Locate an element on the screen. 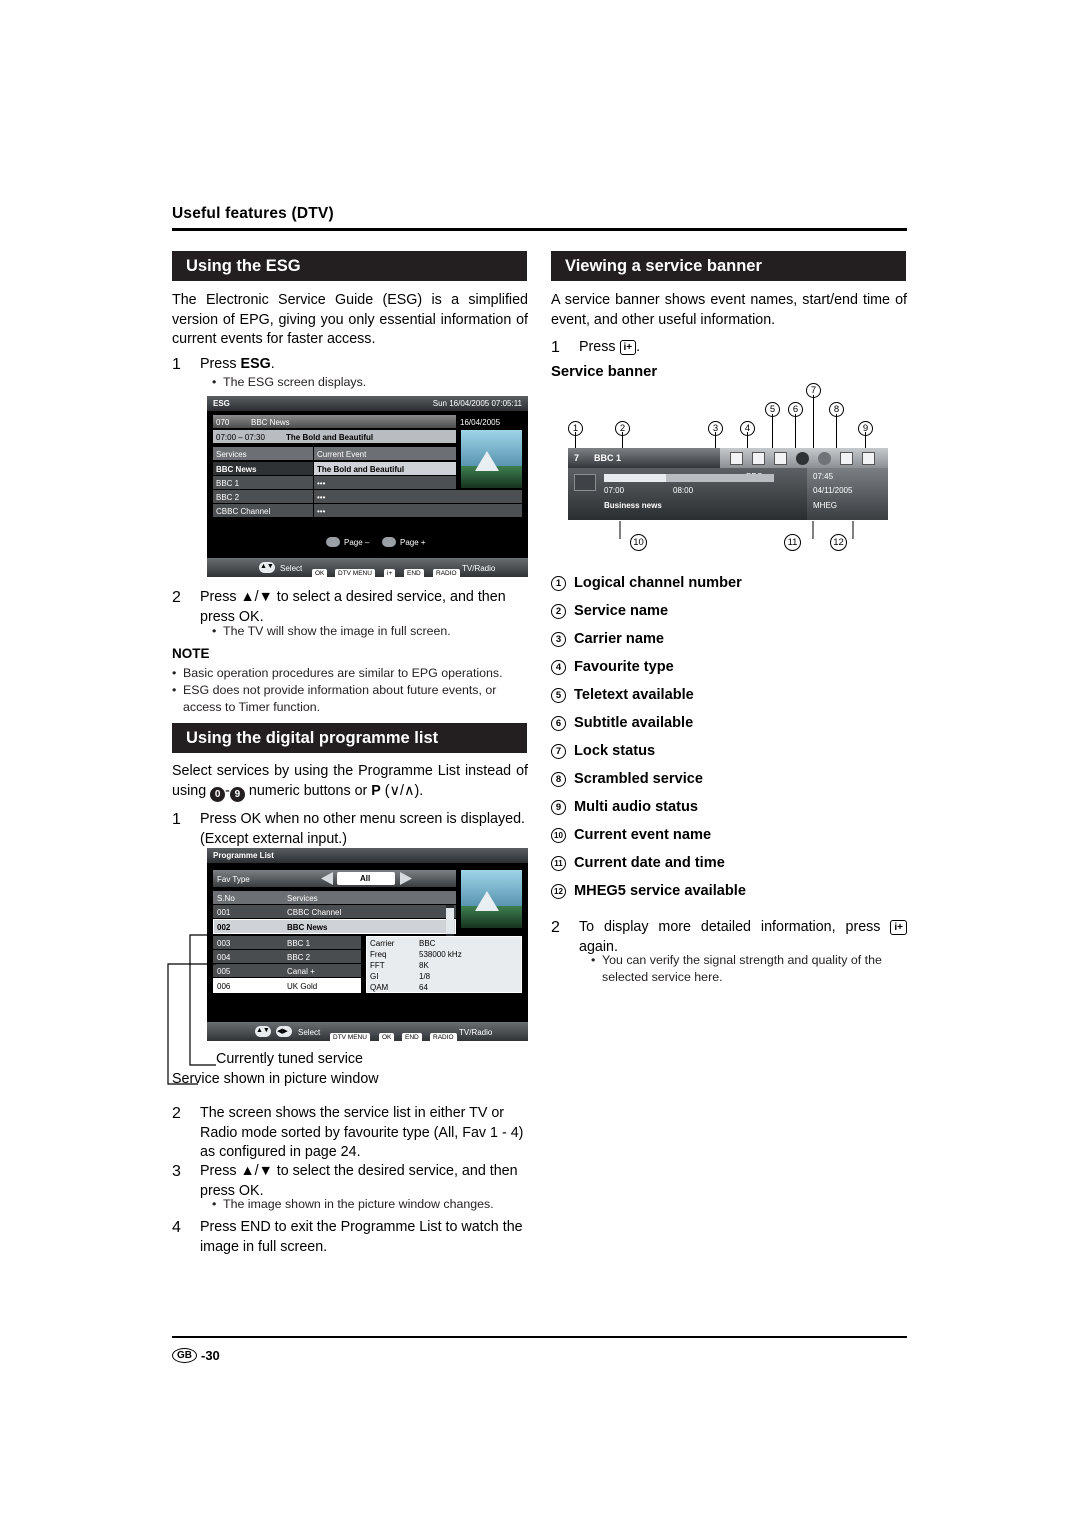 The height and width of the screenshot is (1528, 1080). legend-item-12: 12 MHEG5 service available is located at coordinates (648, 891).